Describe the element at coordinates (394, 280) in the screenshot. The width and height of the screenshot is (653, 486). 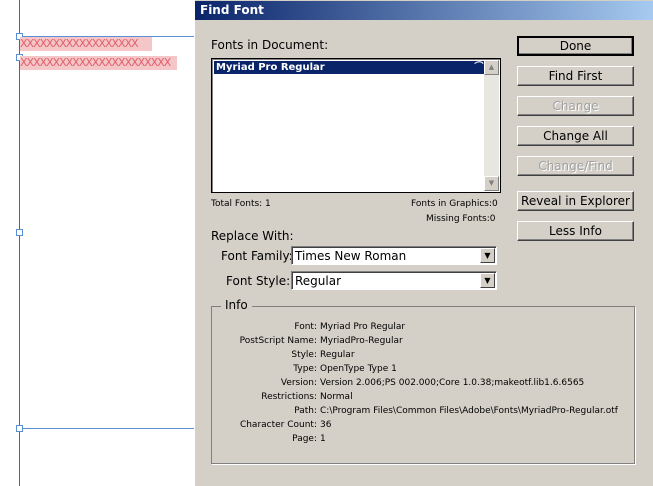
I see `font-style-dropdown: Regular ▼` at that location.